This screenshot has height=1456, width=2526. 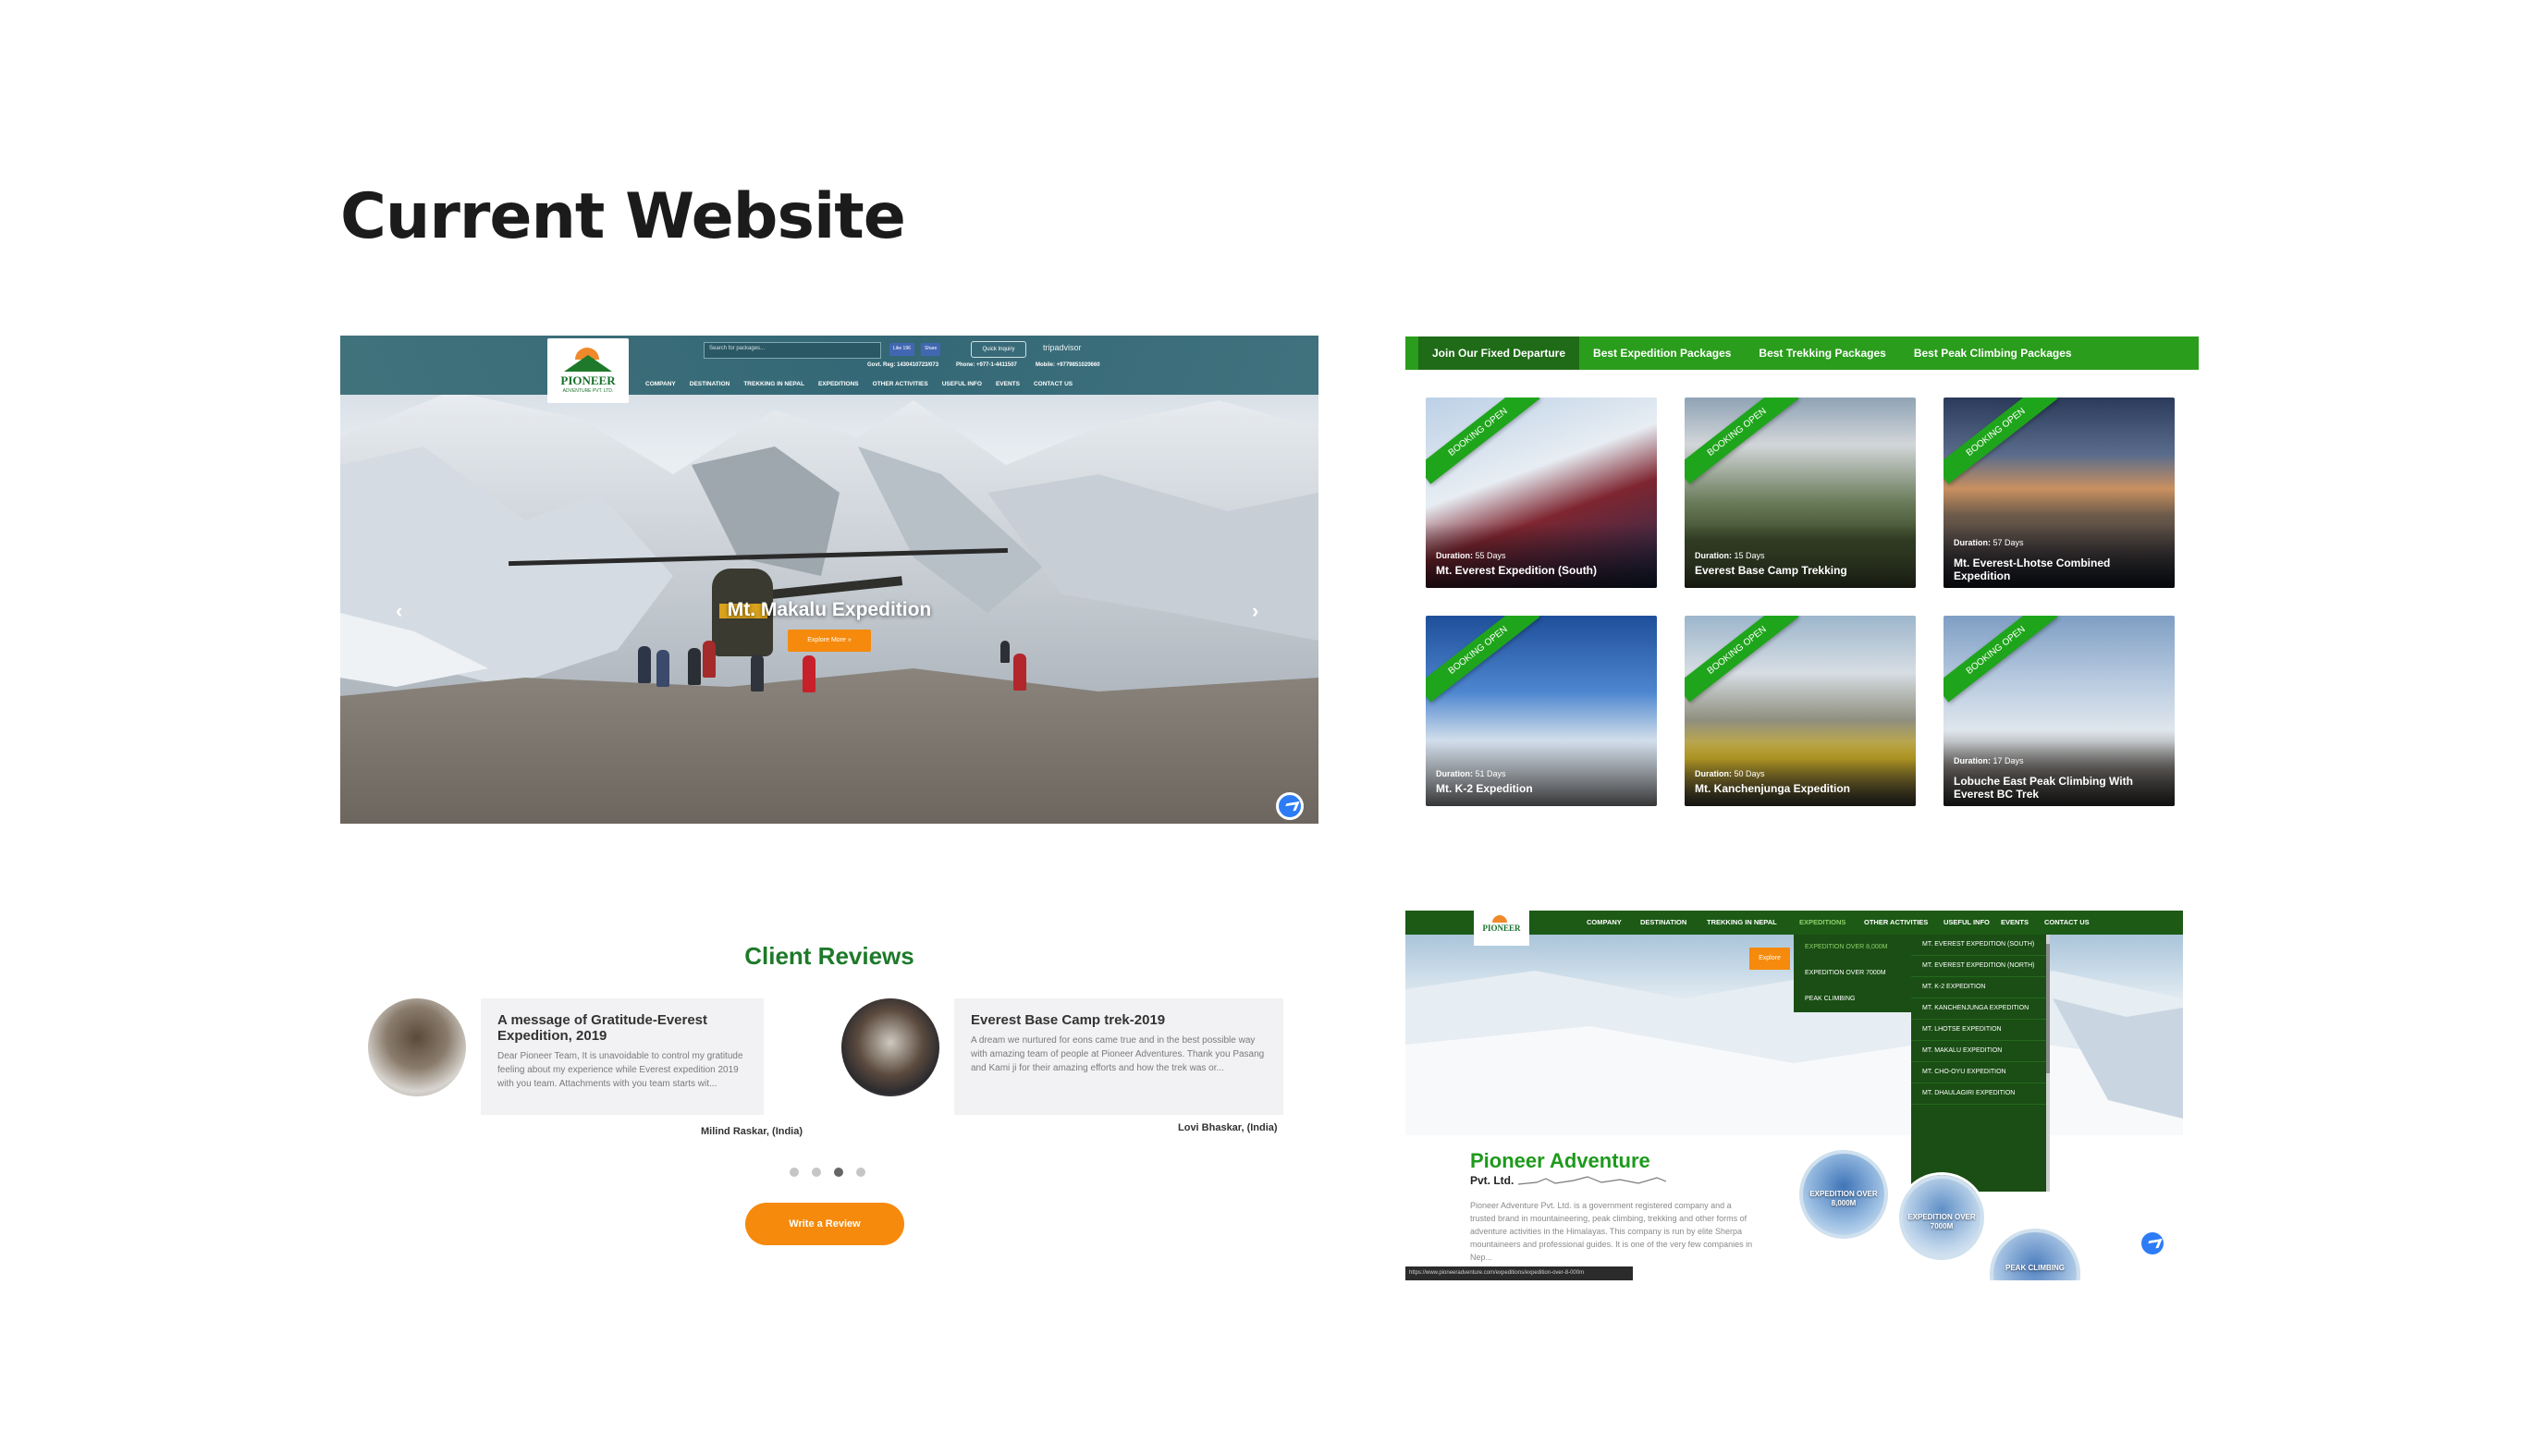 What do you see at coordinates (1730, 773) in the screenshot?
I see `package-duration: Duration: 50 Days` at bounding box center [1730, 773].